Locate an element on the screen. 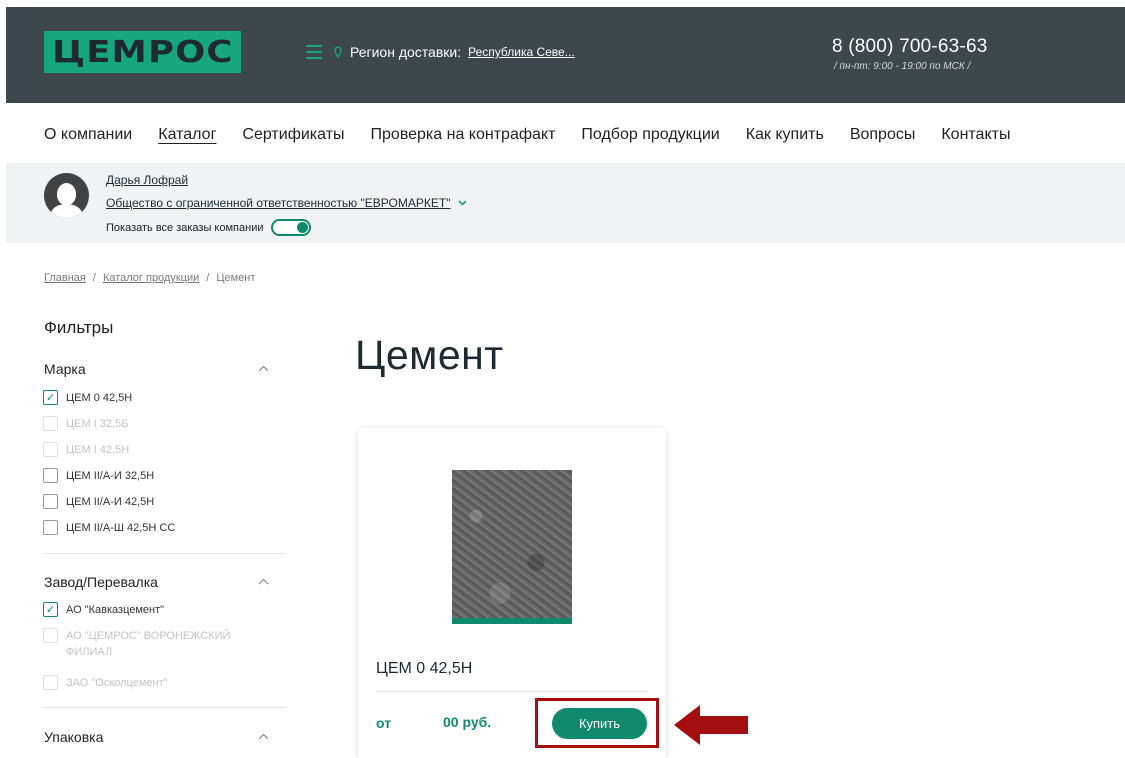  nav-item-faq: Вопросы is located at coordinates (883, 135).